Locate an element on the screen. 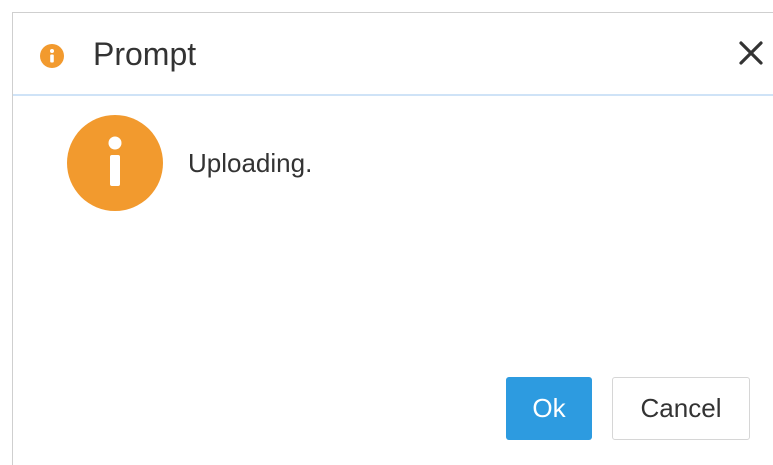 Image resolution: width=773 pixels, height=465 pixels. dialog-title: Prompt is located at coordinates (145, 54).